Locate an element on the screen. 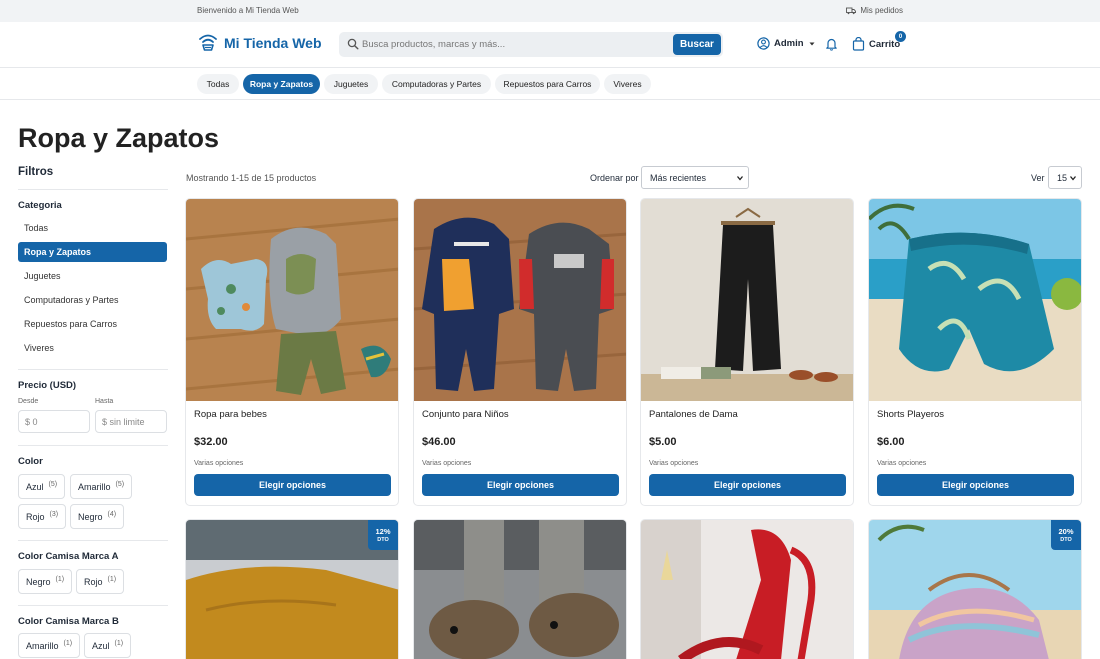 This screenshot has width=1100, height=659. product-image-espadrilles: 20% DTO is located at coordinates (975, 589).